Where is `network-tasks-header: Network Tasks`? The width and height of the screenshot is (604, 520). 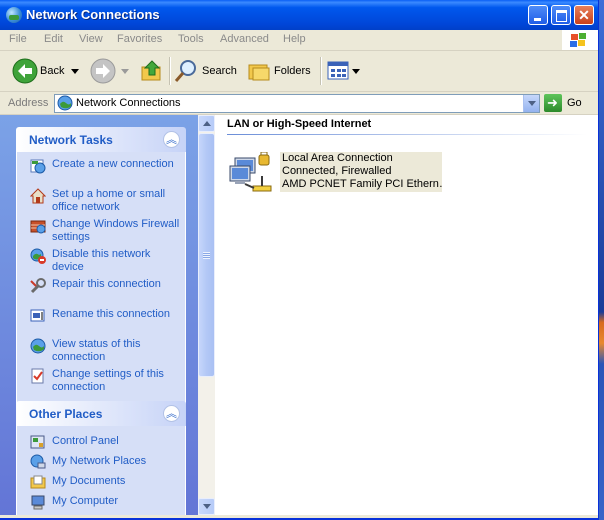 network-tasks-header: Network Tasks is located at coordinates (101, 139).